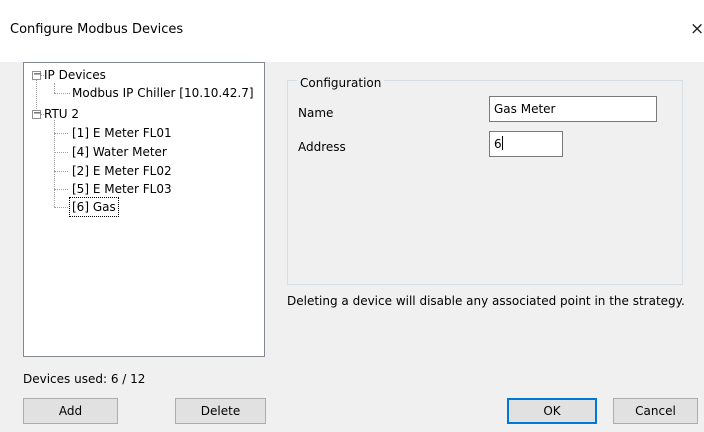  I want to click on window-title: Configure Modbus Devices, so click(97, 29).